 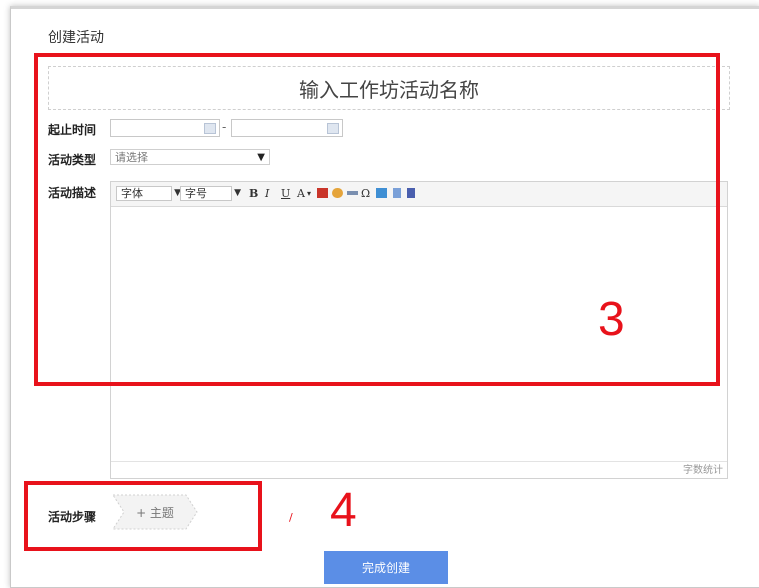 What do you see at coordinates (703, 470) in the screenshot?
I see `word-count: 字数统计` at bounding box center [703, 470].